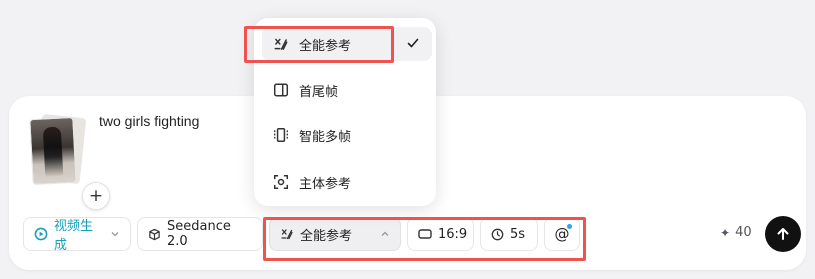 The height and width of the screenshot is (279, 815). I want to click on add-reference-button: +, so click(96, 196).